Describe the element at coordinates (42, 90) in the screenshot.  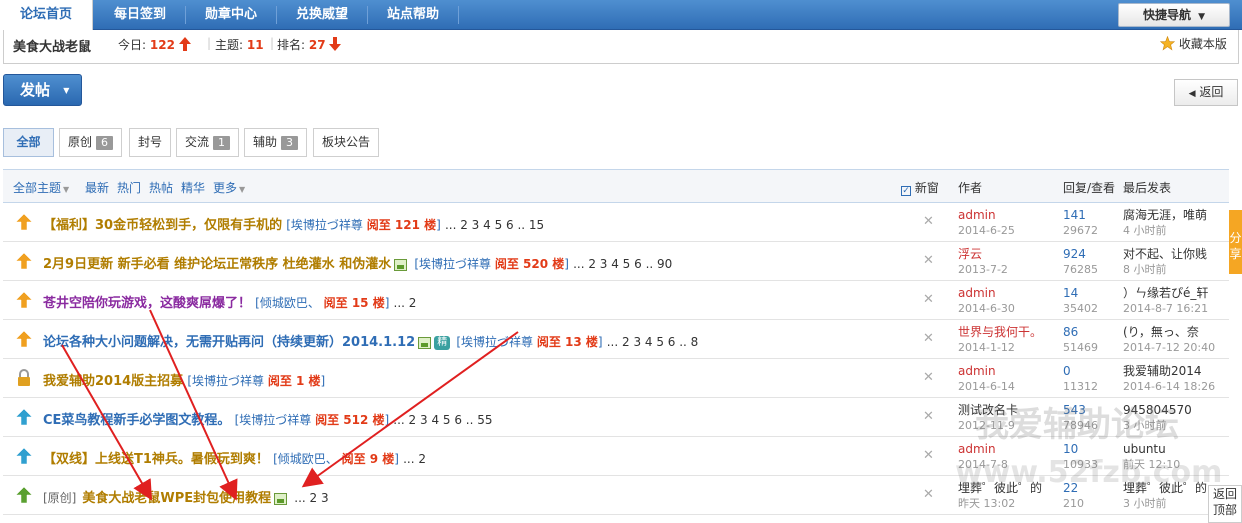
I see `post-button: 发帖 ▼` at that location.